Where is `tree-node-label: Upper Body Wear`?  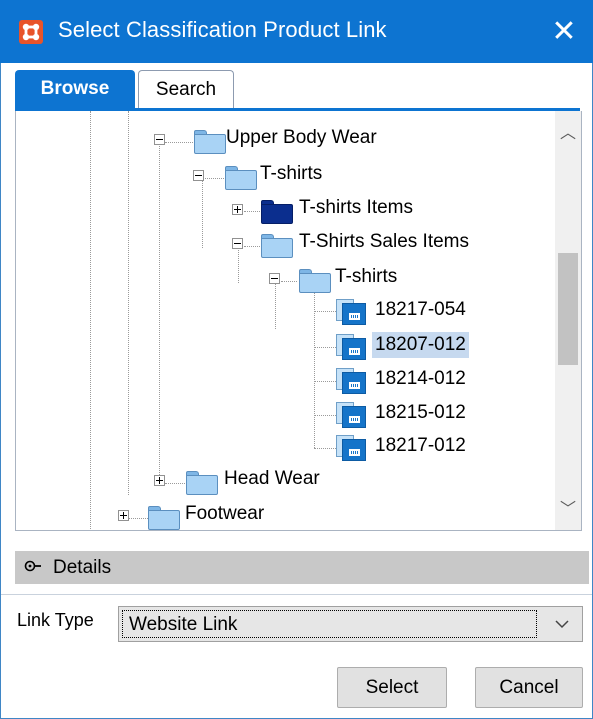 tree-node-label: Upper Body Wear is located at coordinates (301, 137).